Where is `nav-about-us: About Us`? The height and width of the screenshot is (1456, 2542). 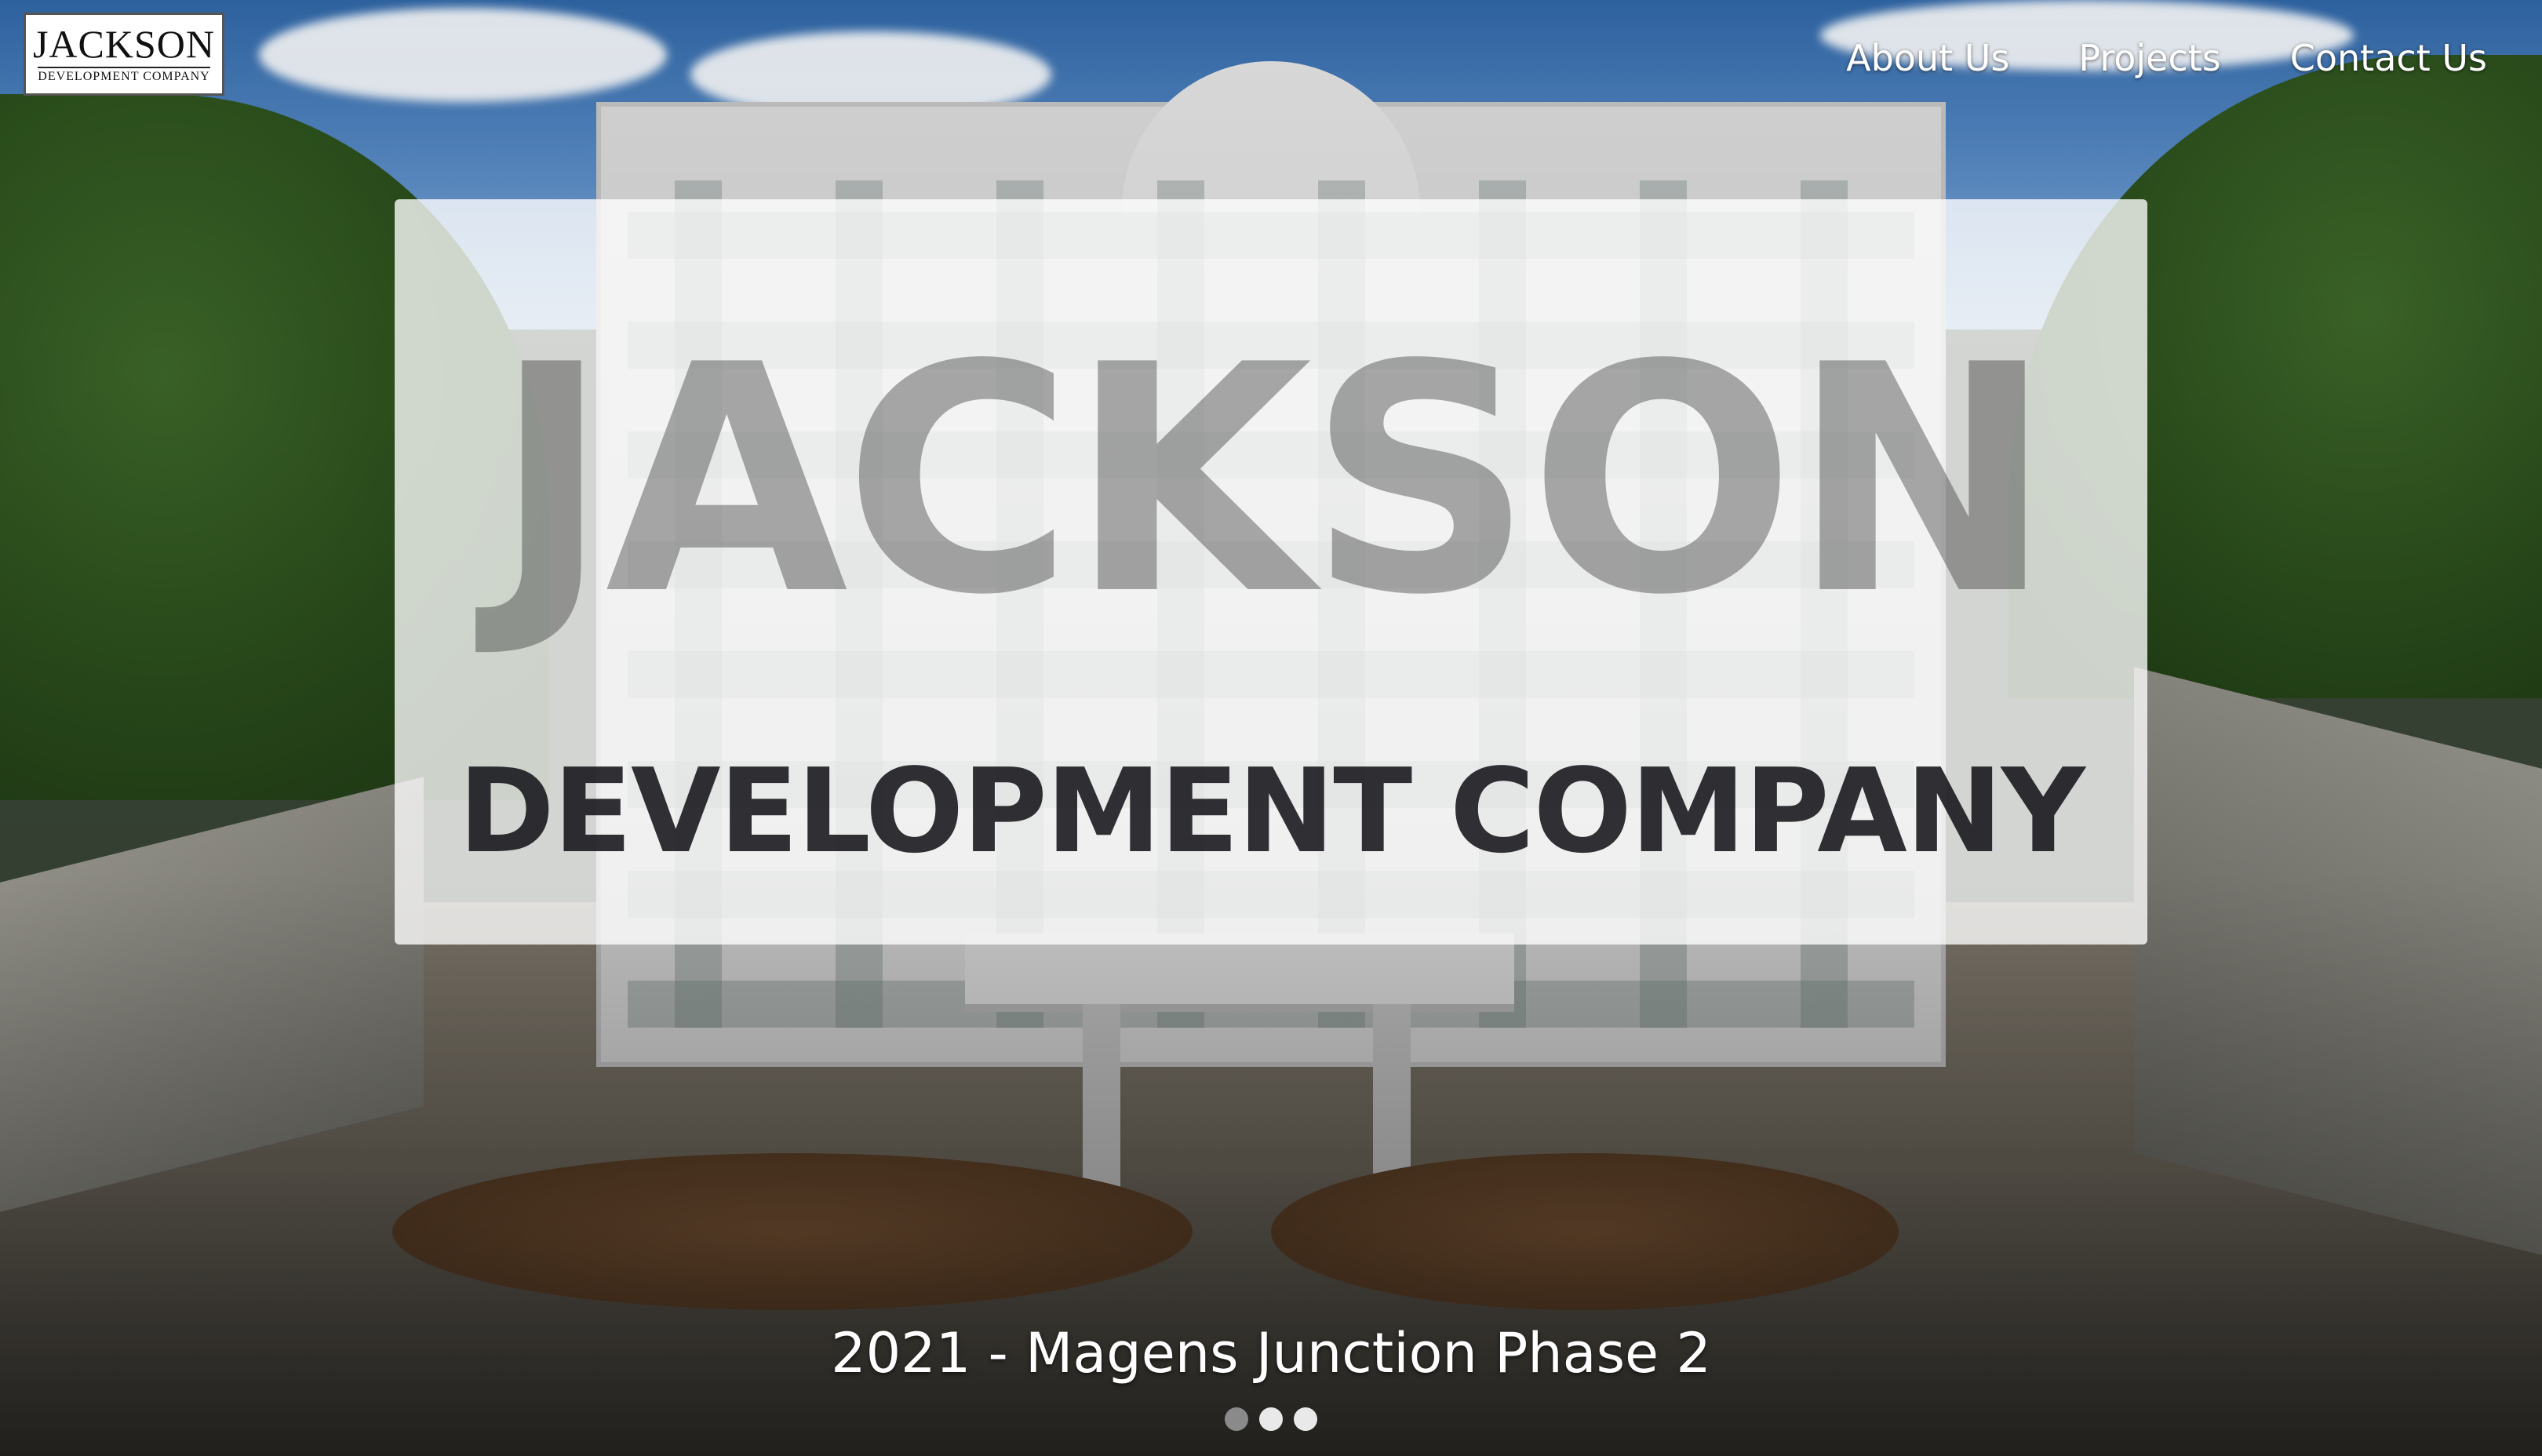 nav-about-us: About Us is located at coordinates (1927, 58).